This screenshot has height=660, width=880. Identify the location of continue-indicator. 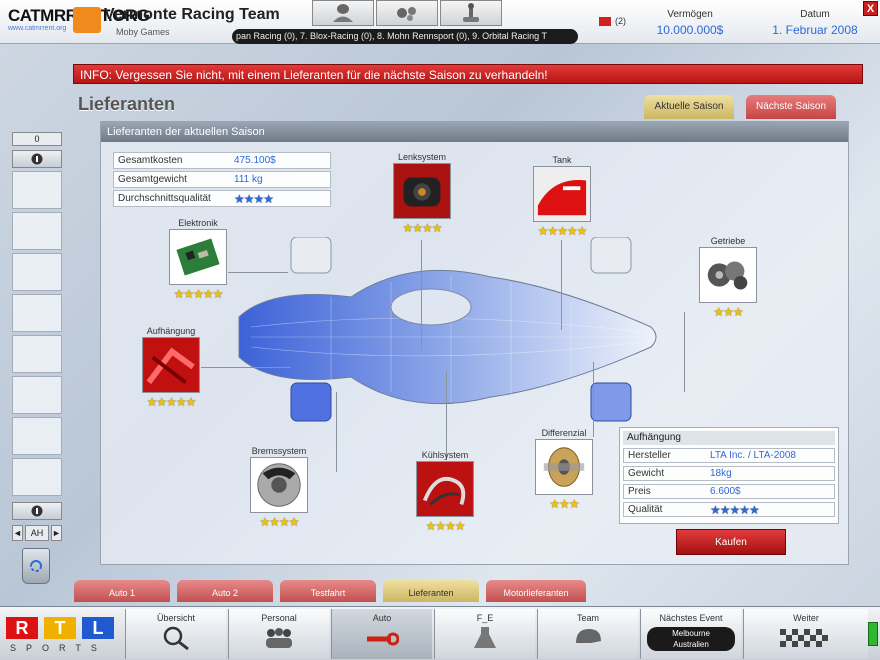
(873, 634).